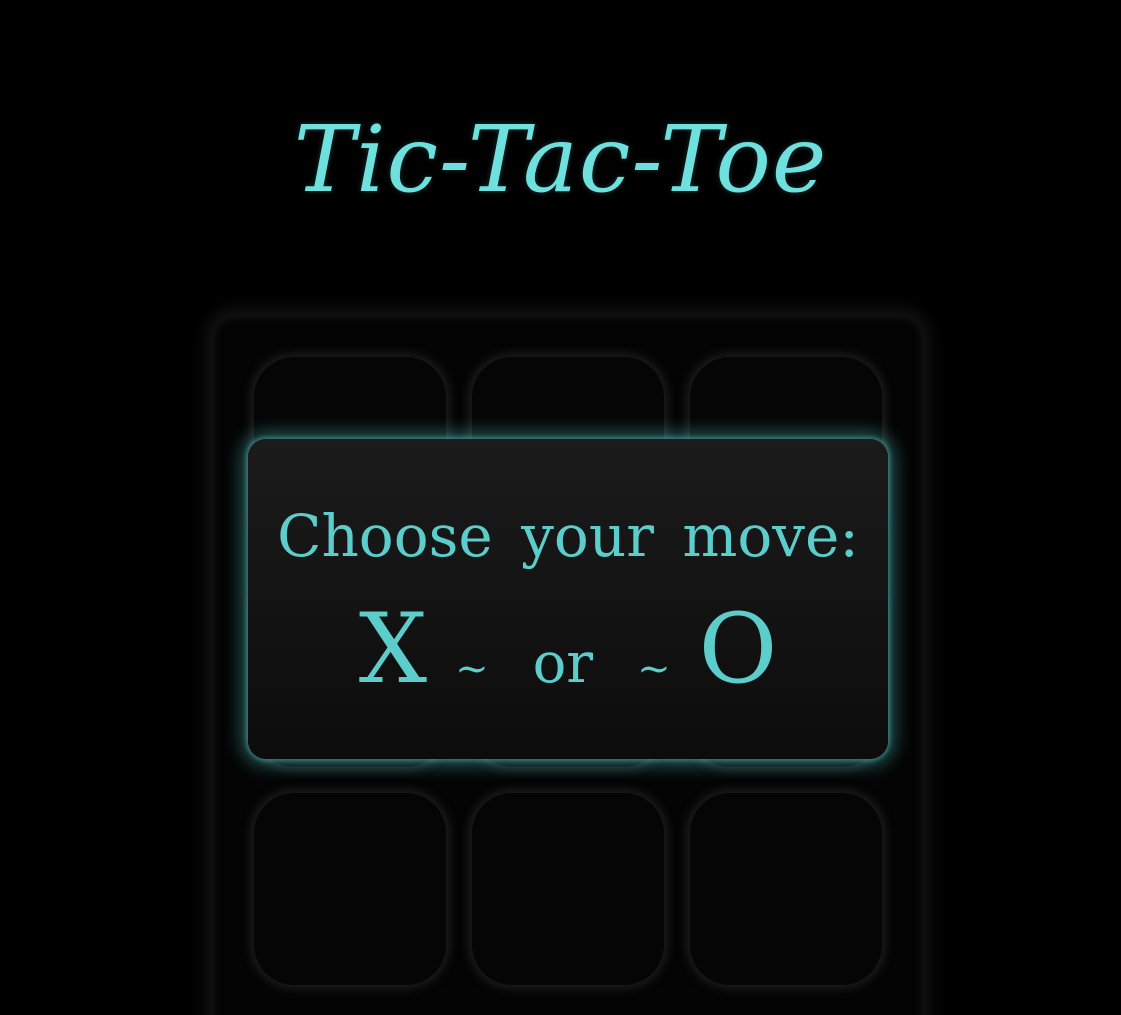  Describe the element at coordinates (393, 649) in the screenshot. I see `choose-x-button: X` at that location.